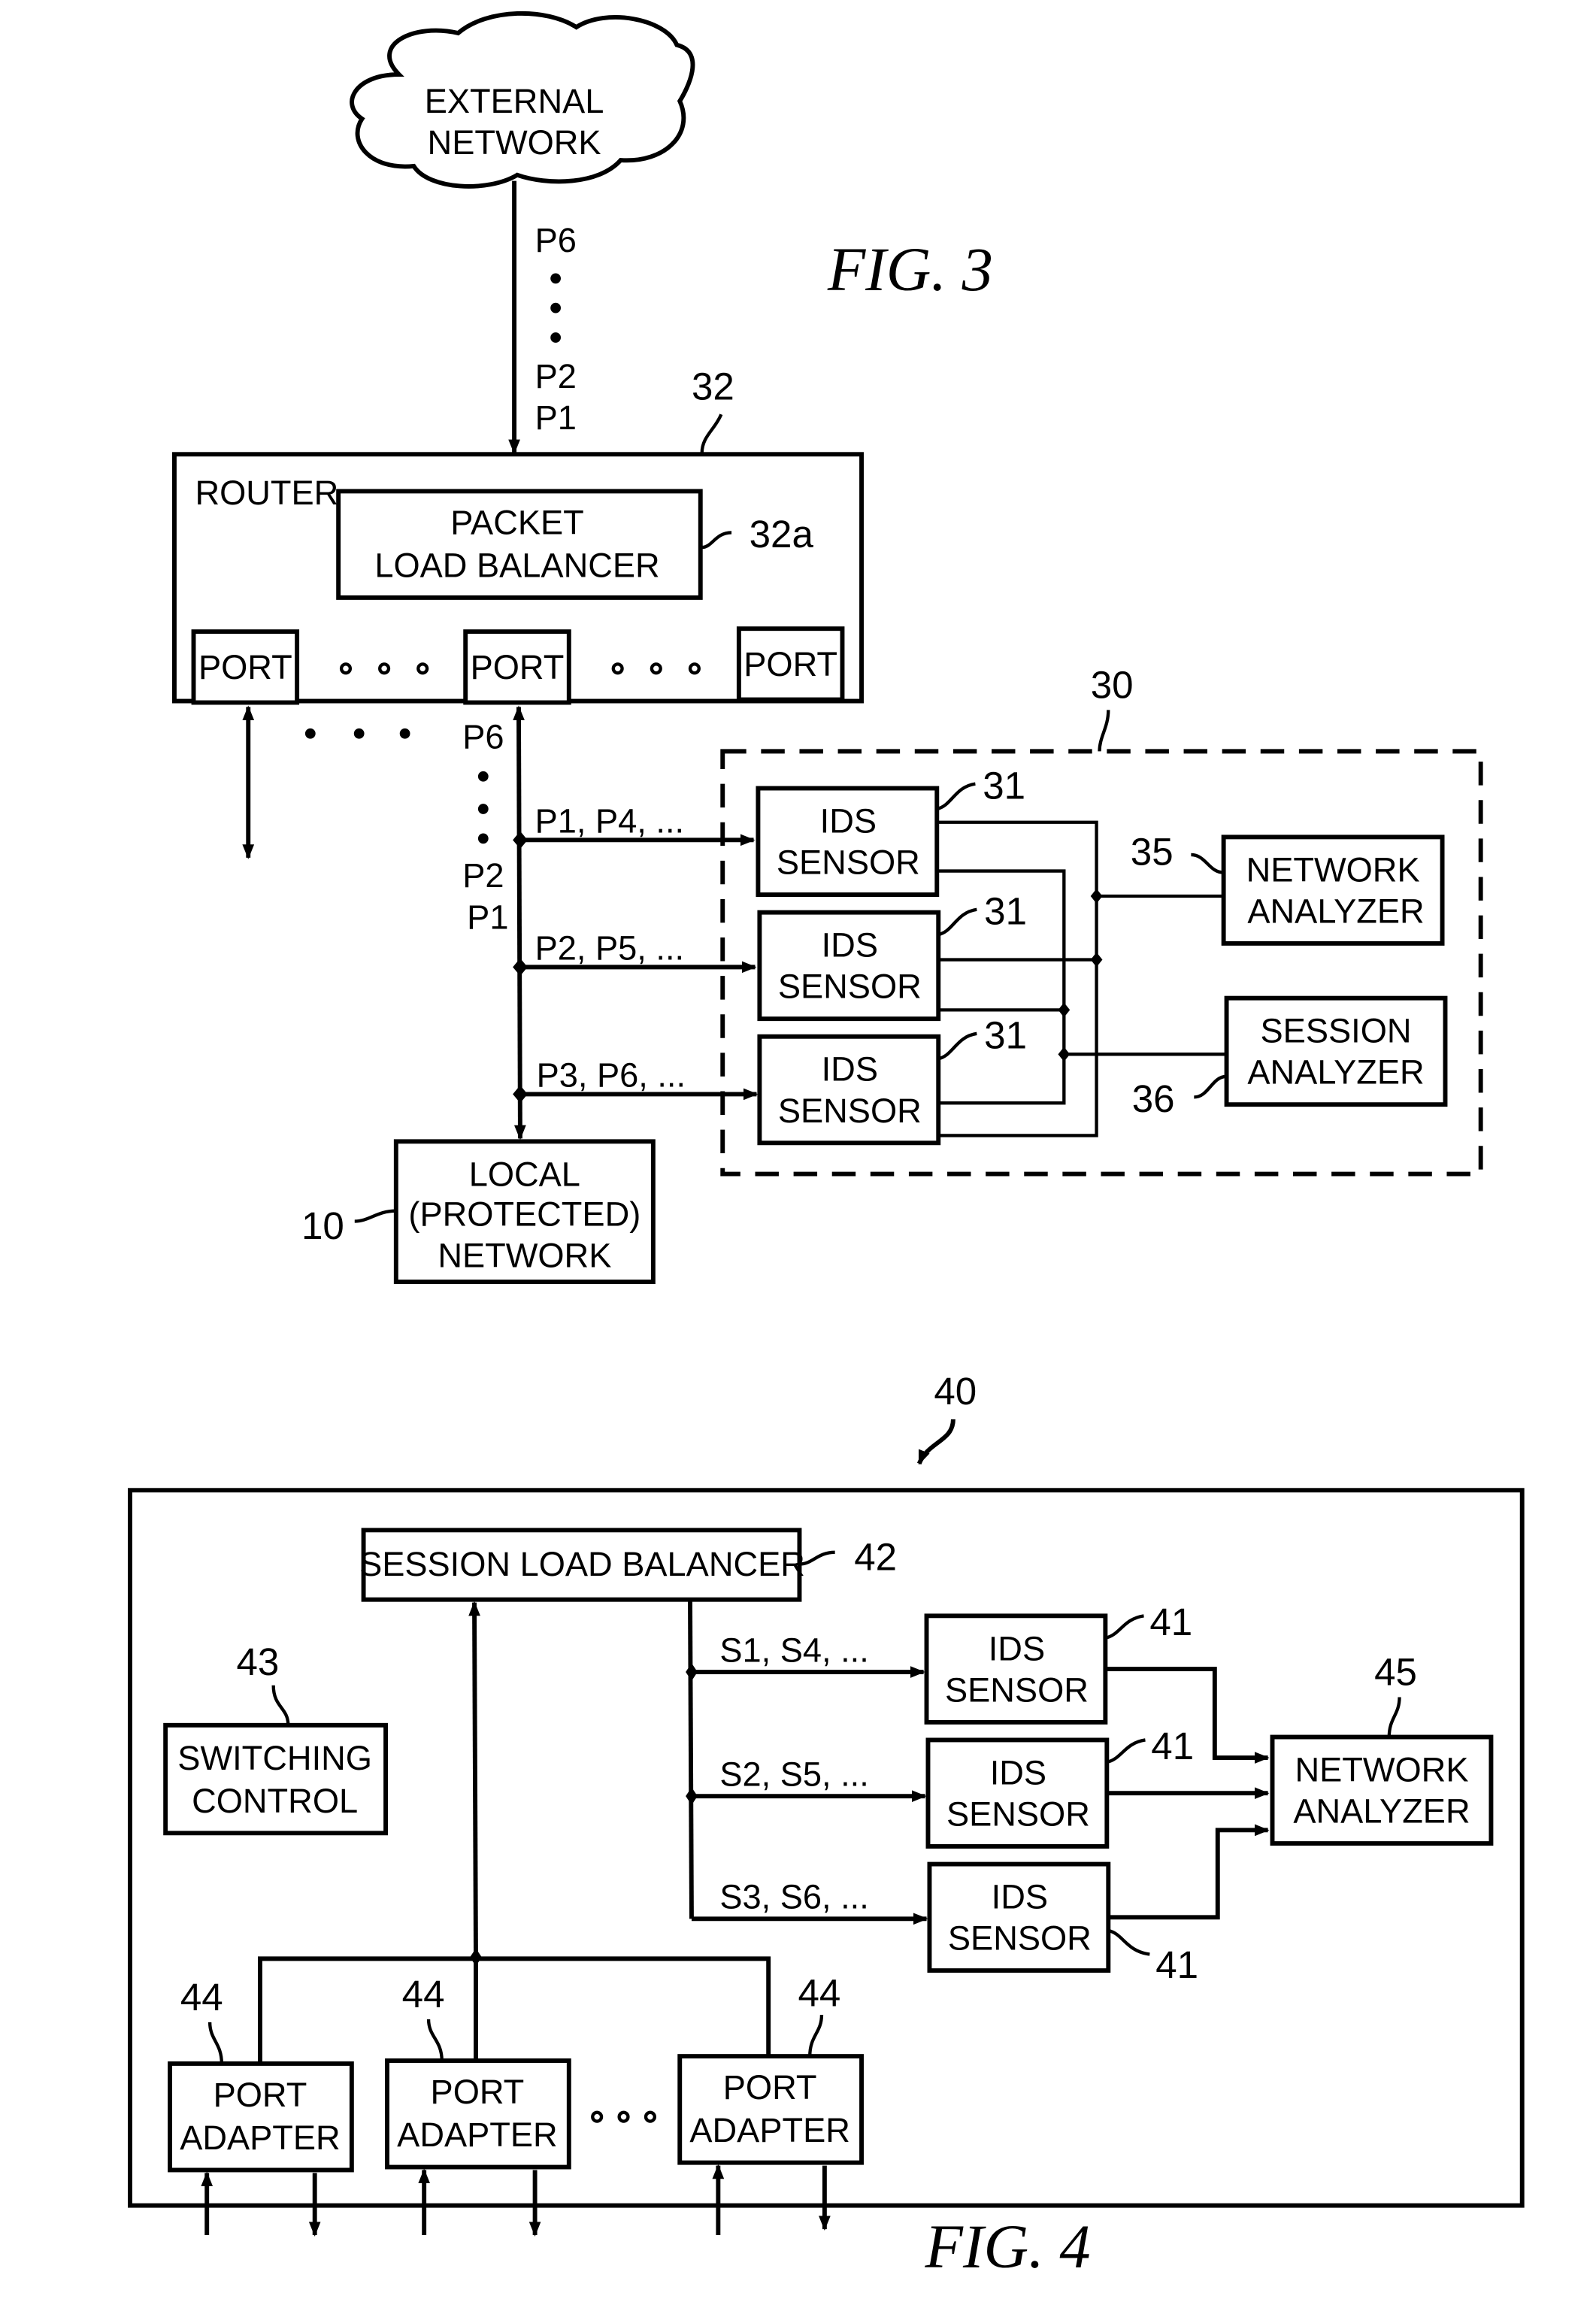 The image size is (1596, 2311). Describe the element at coordinates (910, 269) in the screenshot. I see `fig3-caption: FIG. 3` at that location.